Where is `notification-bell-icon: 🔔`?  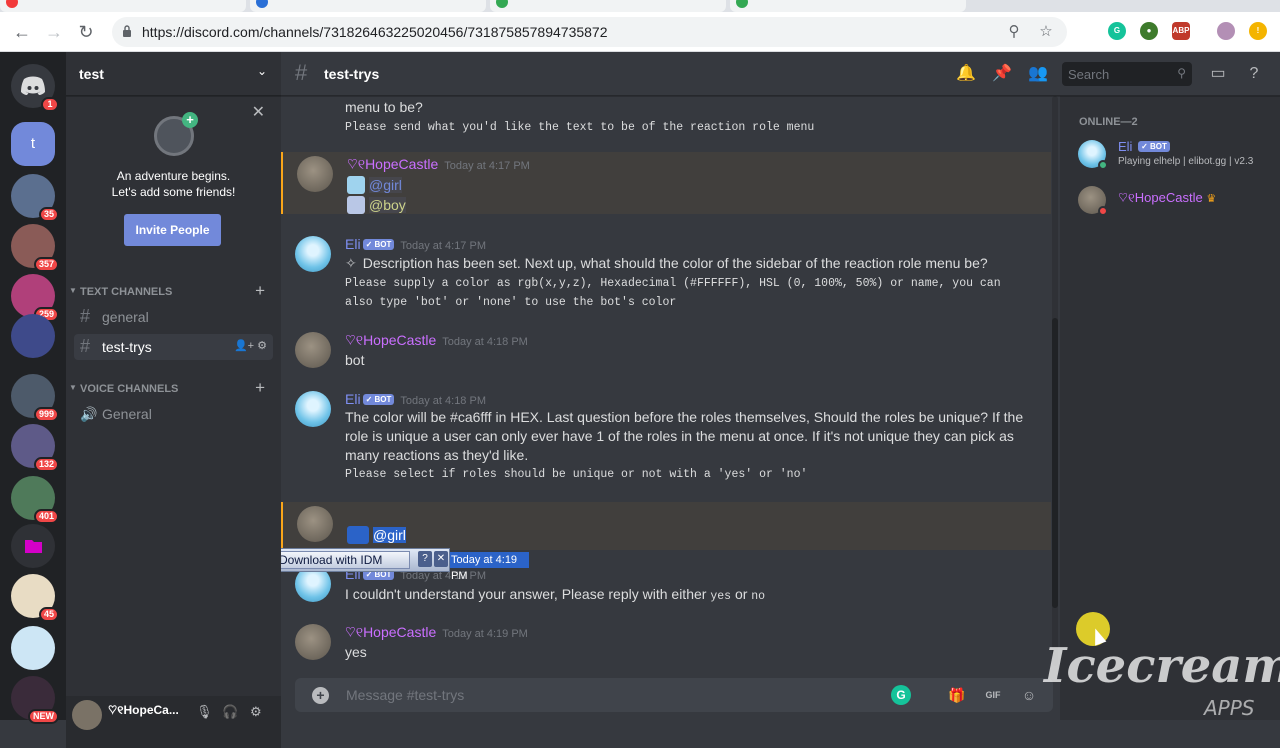
notification-bell-icon: 🔔 is located at coordinates (966, 74).